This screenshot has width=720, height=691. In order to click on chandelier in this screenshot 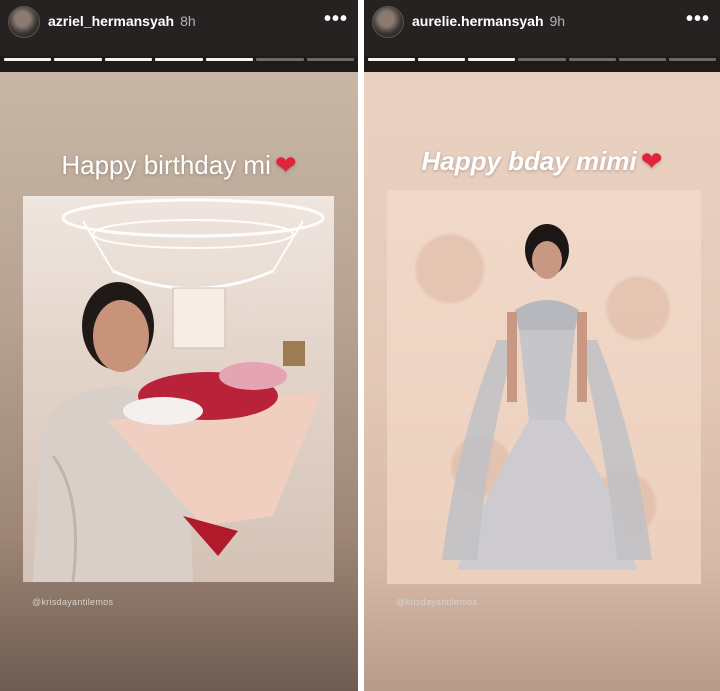, I will do `click(193, 244)`.